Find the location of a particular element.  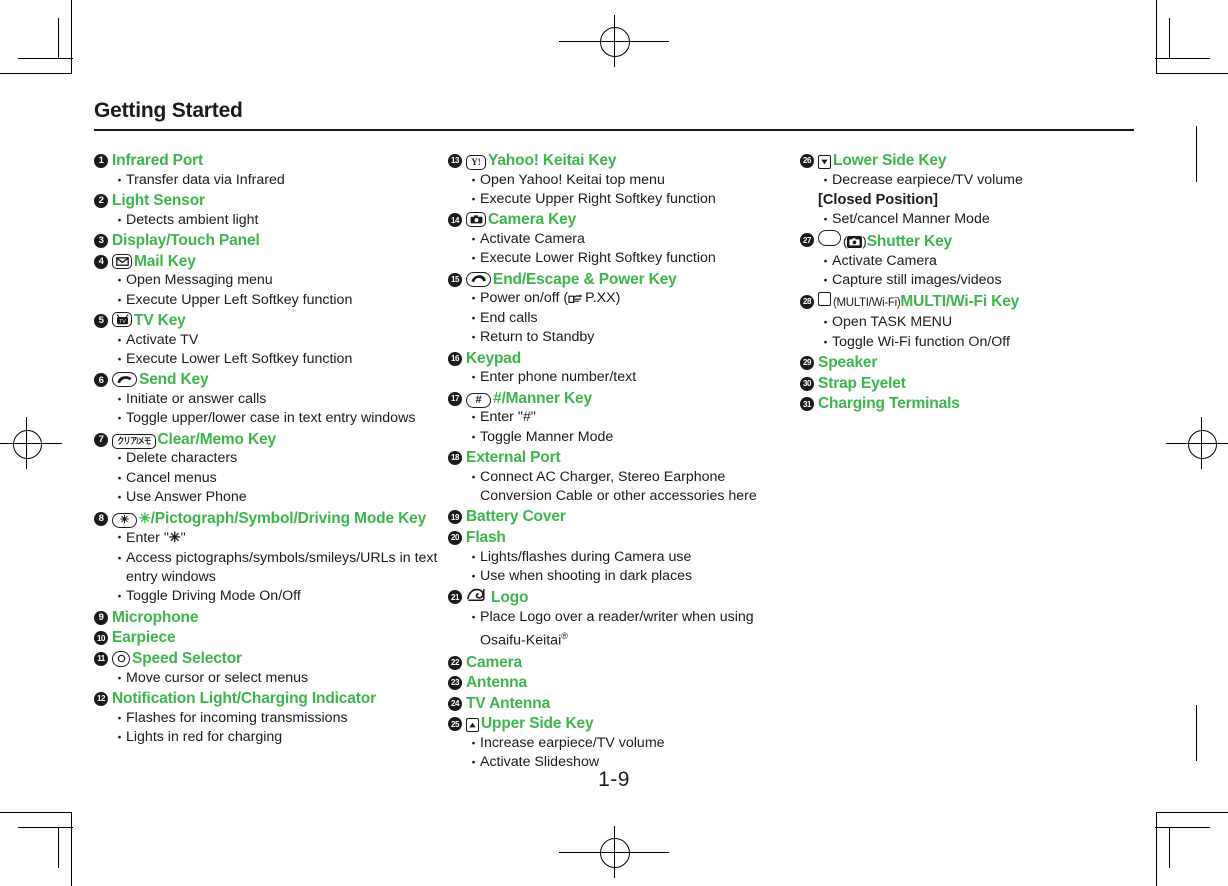

entry-detail: ・ Power on/off (P.XX) is located at coordinates (620, 298).